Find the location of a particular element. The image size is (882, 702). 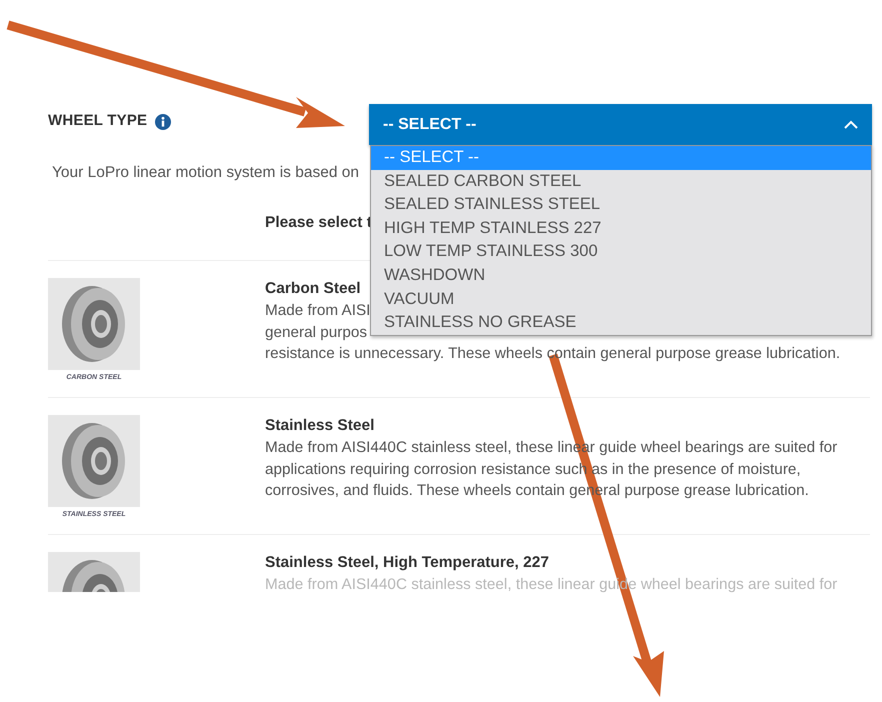

wheel-title: Stainless Steel, High Temperature, 227 is located at coordinates (407, 563).